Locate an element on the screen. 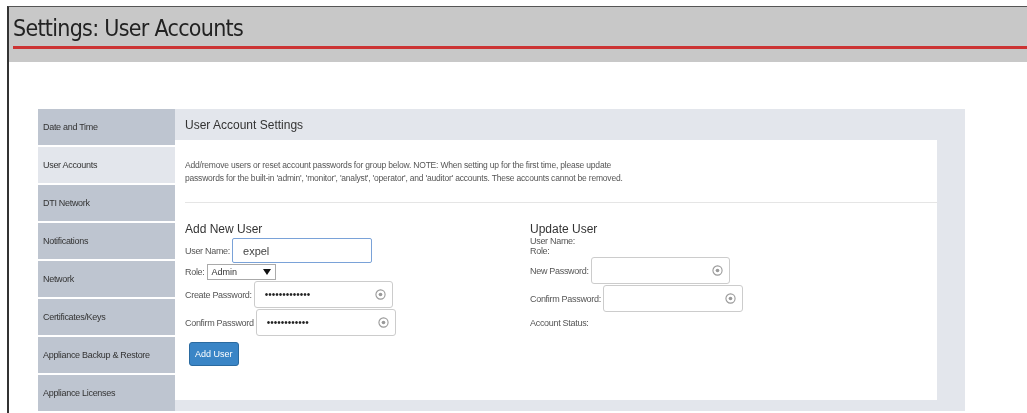  role-dropdown: Admin is located at coordinates (241, 272).